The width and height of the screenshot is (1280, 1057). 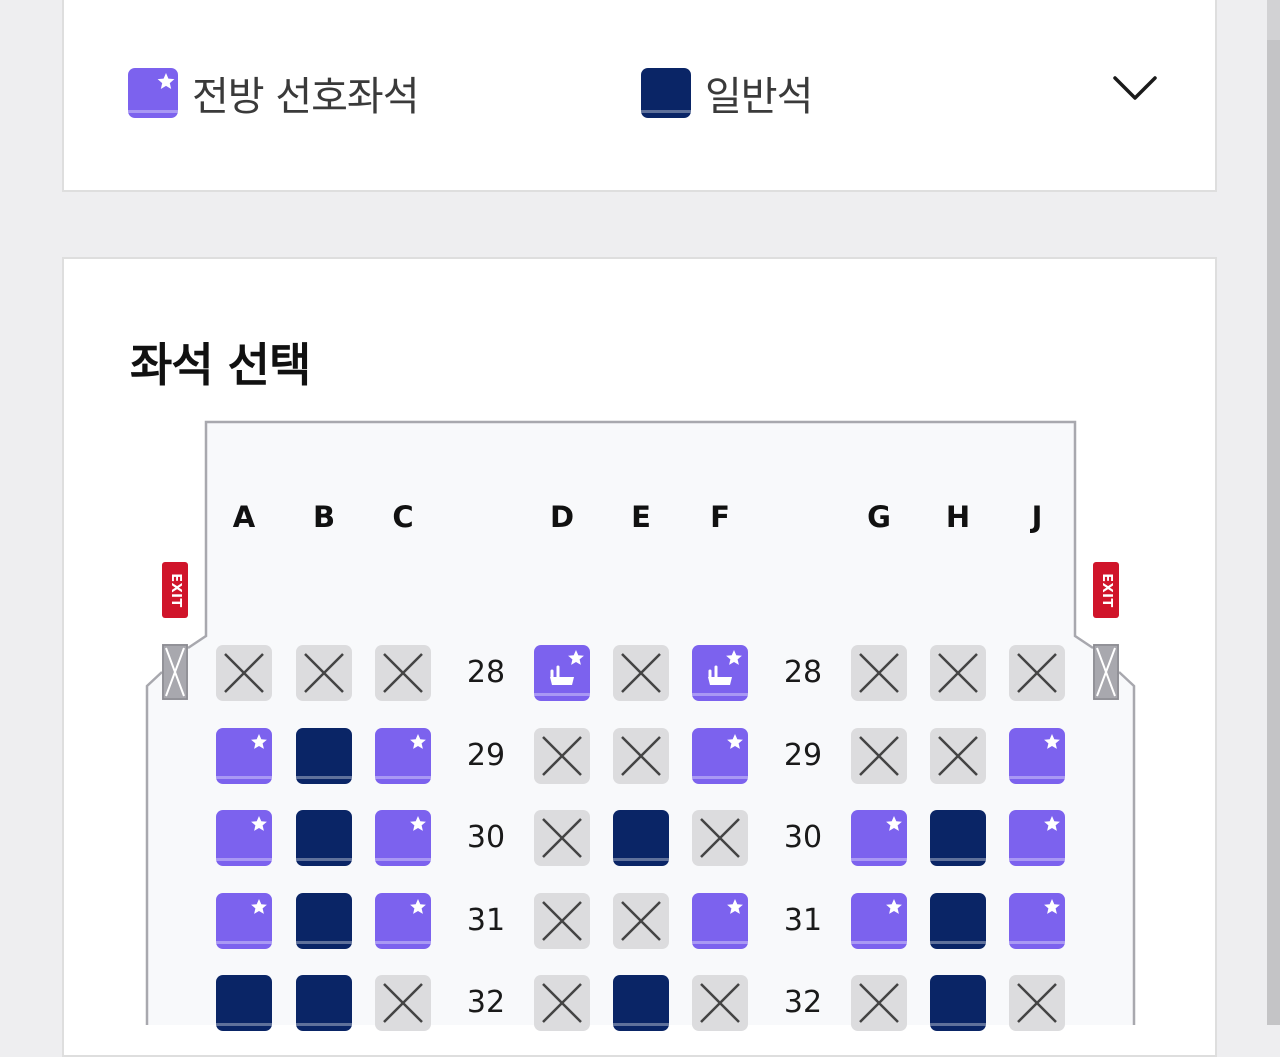 What do you see at coordinates (1037, 838) in the screenshot?
I see `seat-30j-preferred` at bounding box center [1037, 838].